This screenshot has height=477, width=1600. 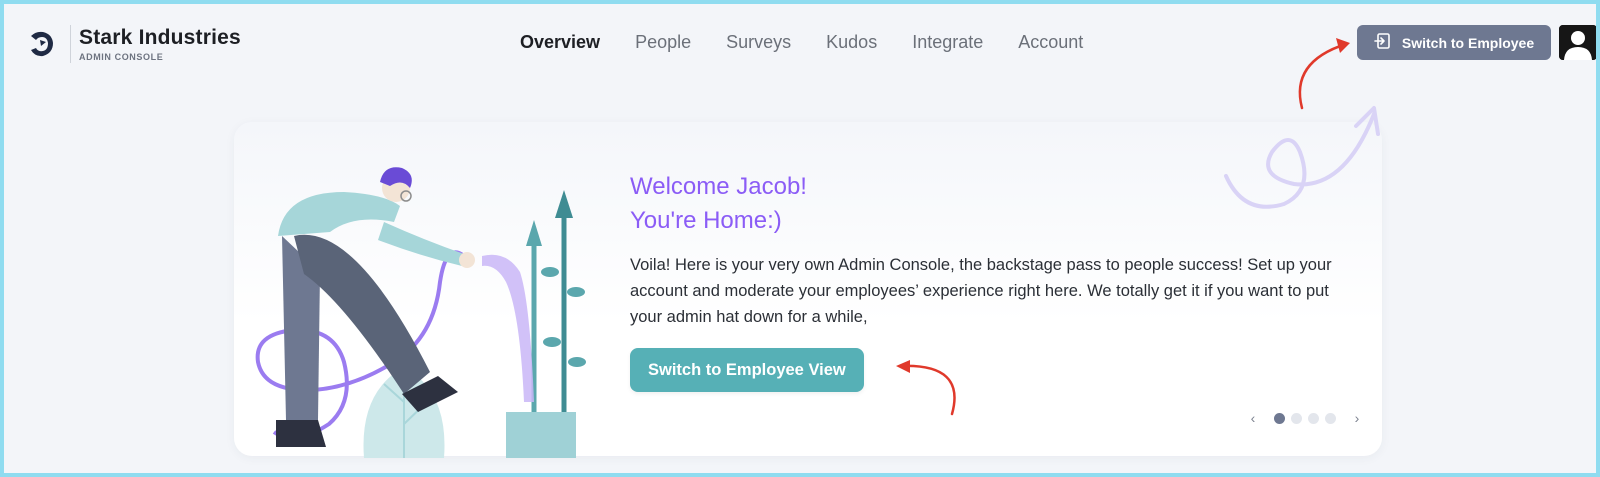 I want to click on switch-to-employee-label: Switch to Employee, so click(x=1468, y=42).